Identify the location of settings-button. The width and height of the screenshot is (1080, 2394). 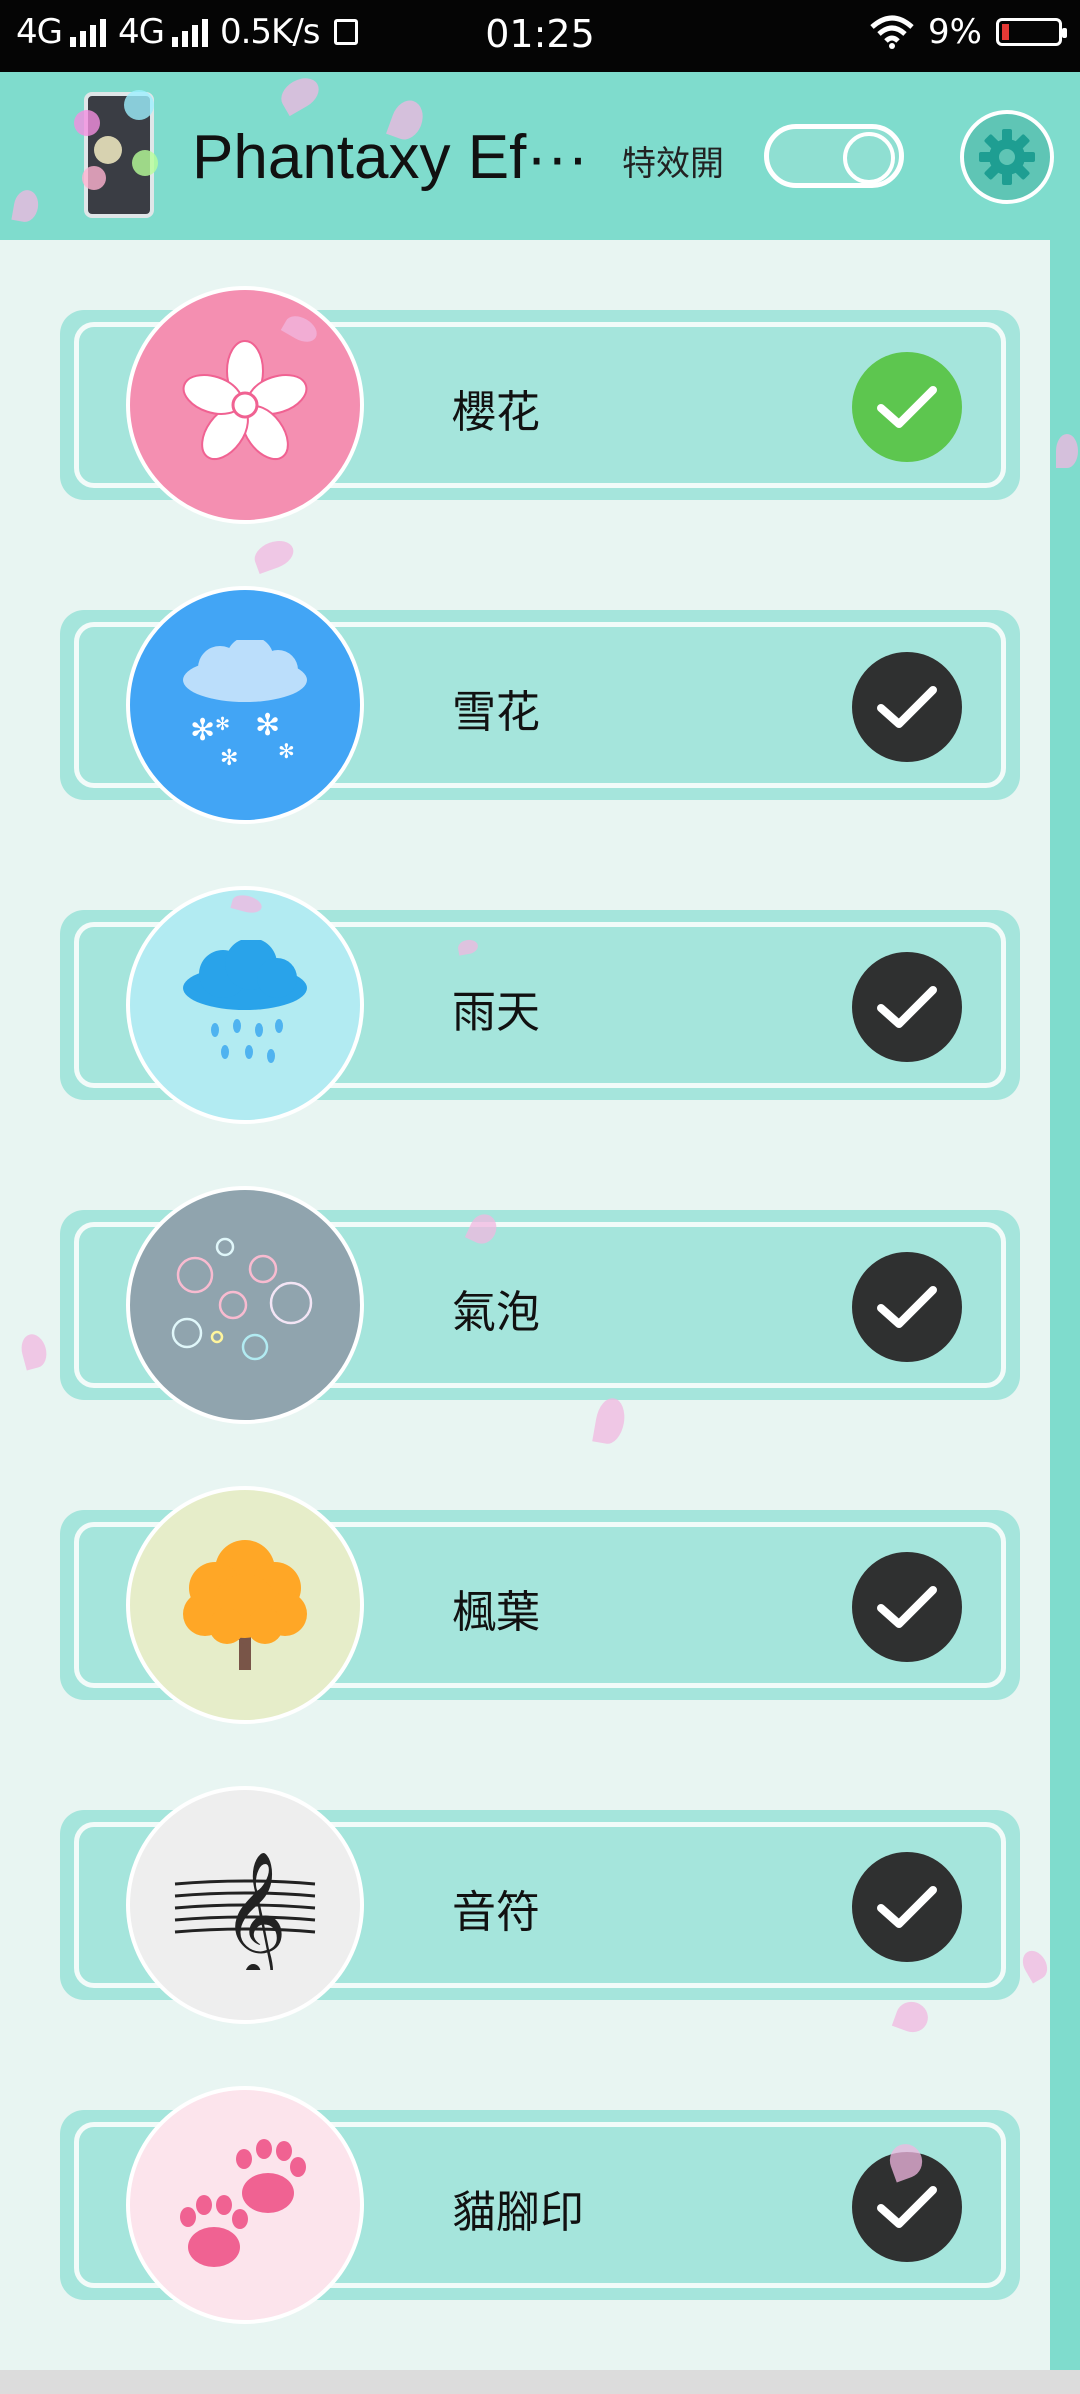
(1007, 157).